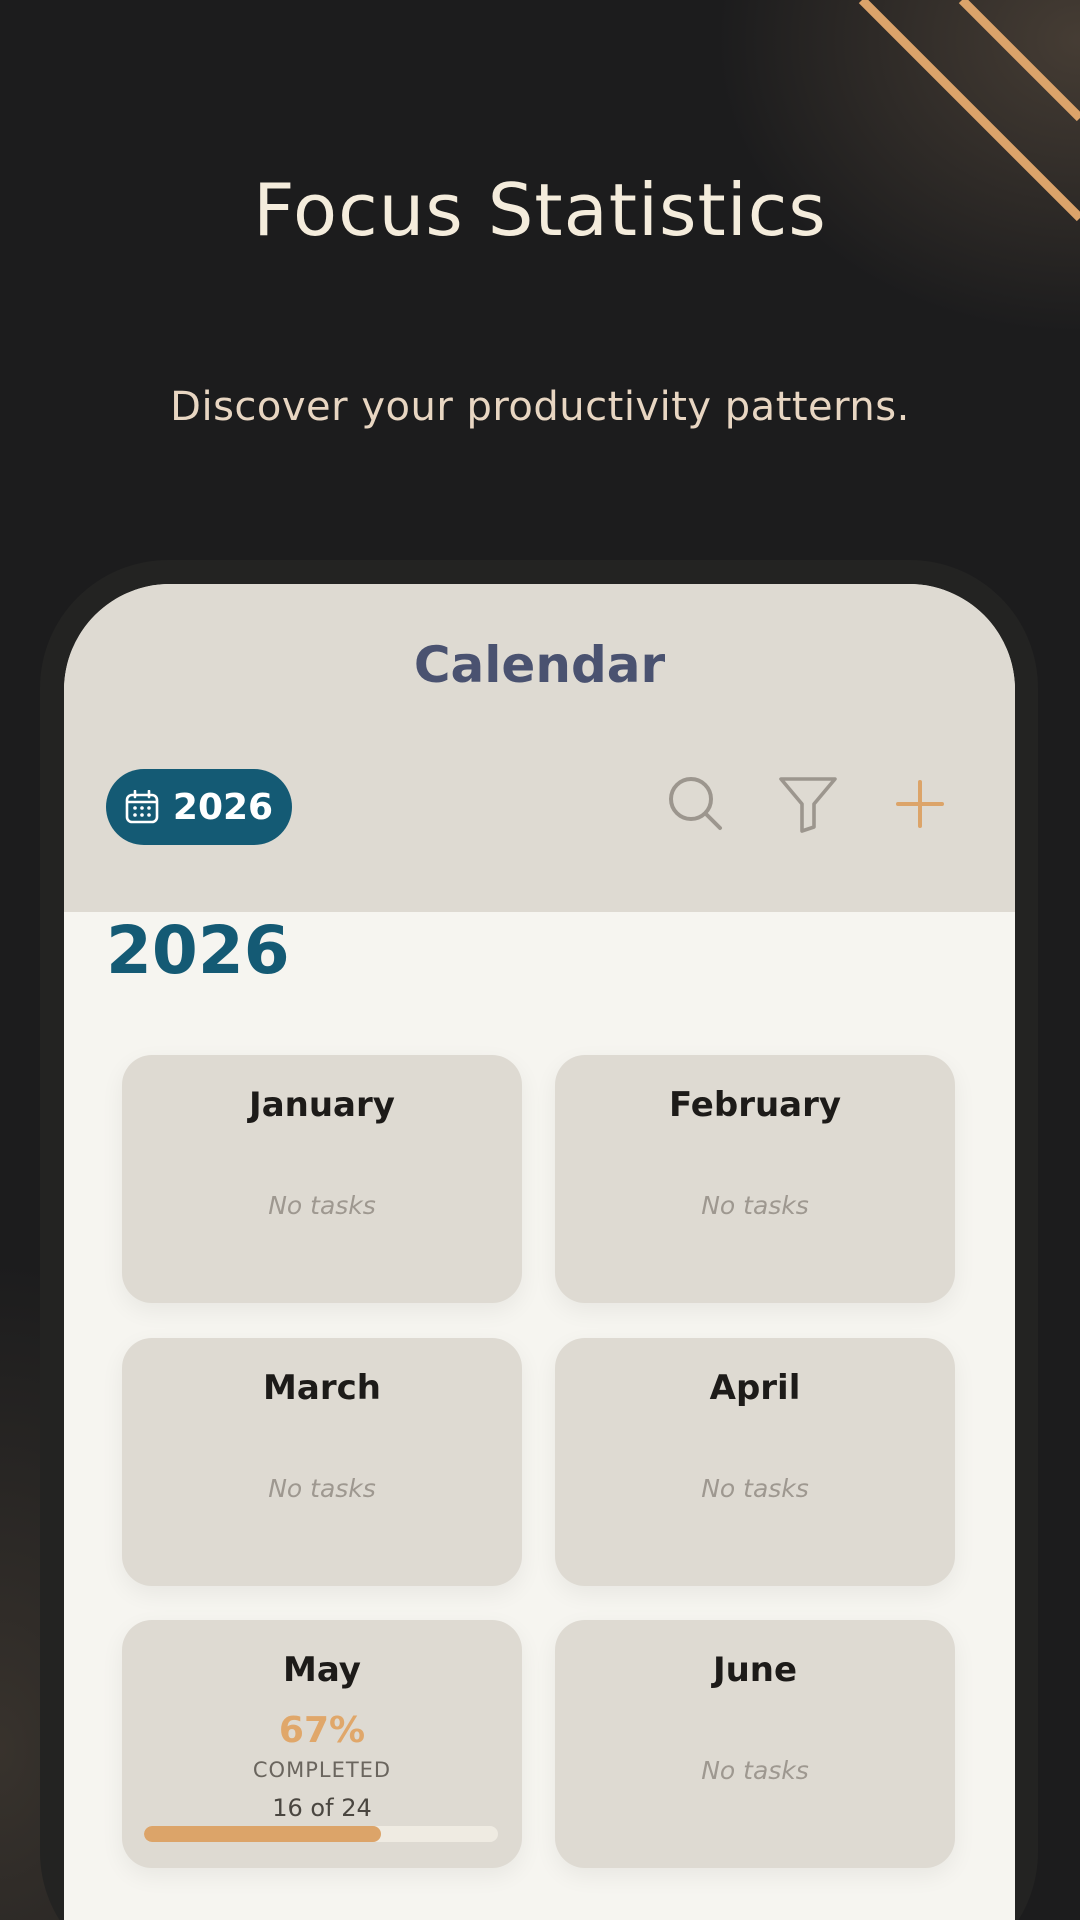 The height and width of the screenshot is (1920, 1080). I want to click on month-name: May, so click(322, 1670).